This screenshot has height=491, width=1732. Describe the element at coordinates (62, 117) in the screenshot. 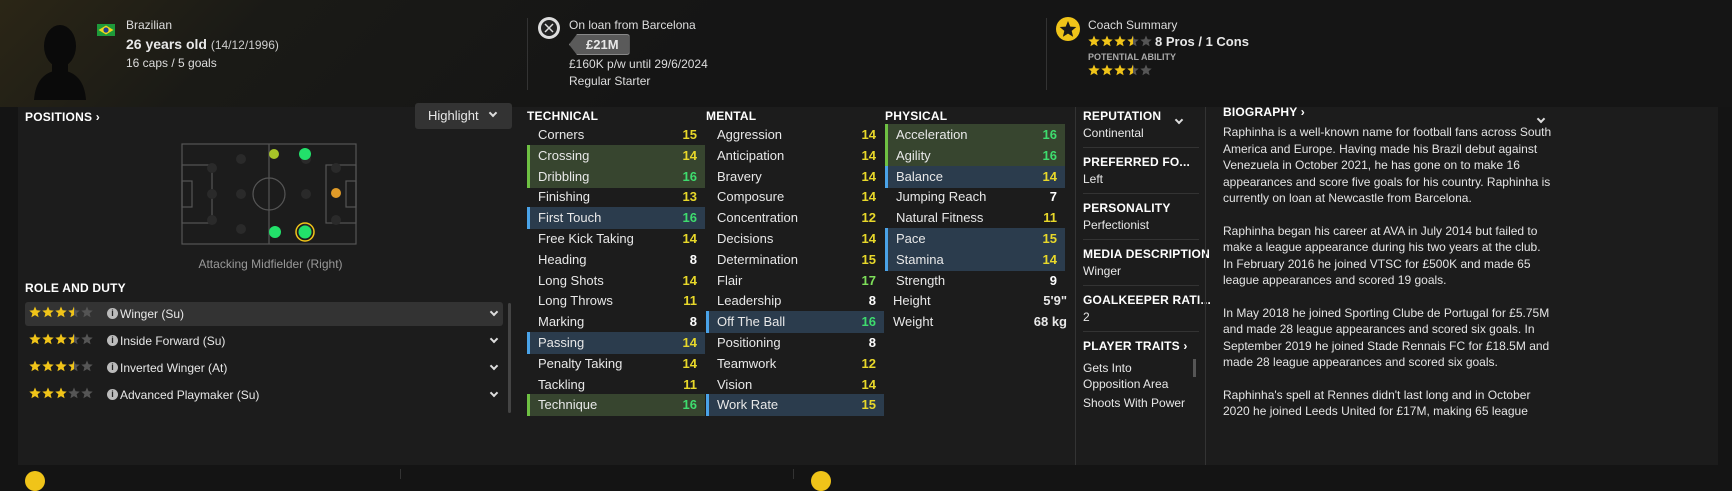

I see `positions-title: POSITIONS ›` at that location.